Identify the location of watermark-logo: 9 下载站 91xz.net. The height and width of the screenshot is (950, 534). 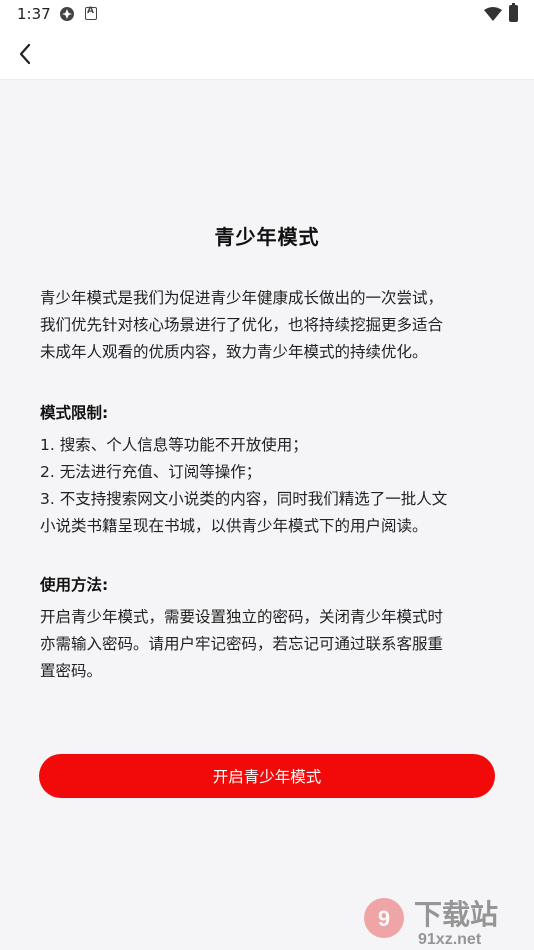
(431, 923).